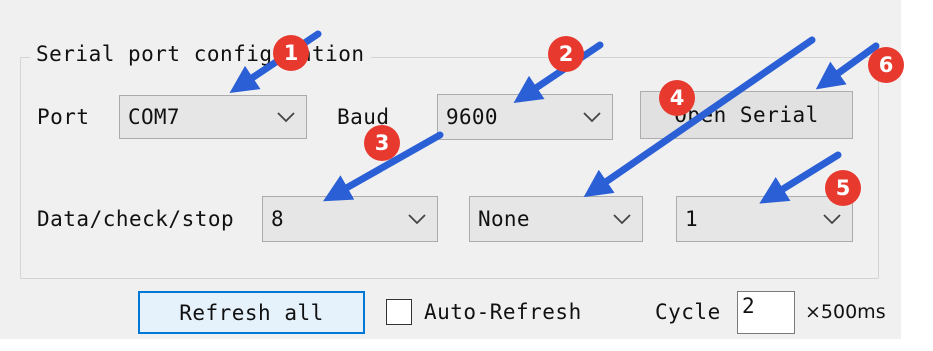 This screenshot has width=933, height=351. What do you see at coordinates (350, 219) in the screenshot?
I see `data-bits-dropdown: 8` at bounding box center [350, 219].